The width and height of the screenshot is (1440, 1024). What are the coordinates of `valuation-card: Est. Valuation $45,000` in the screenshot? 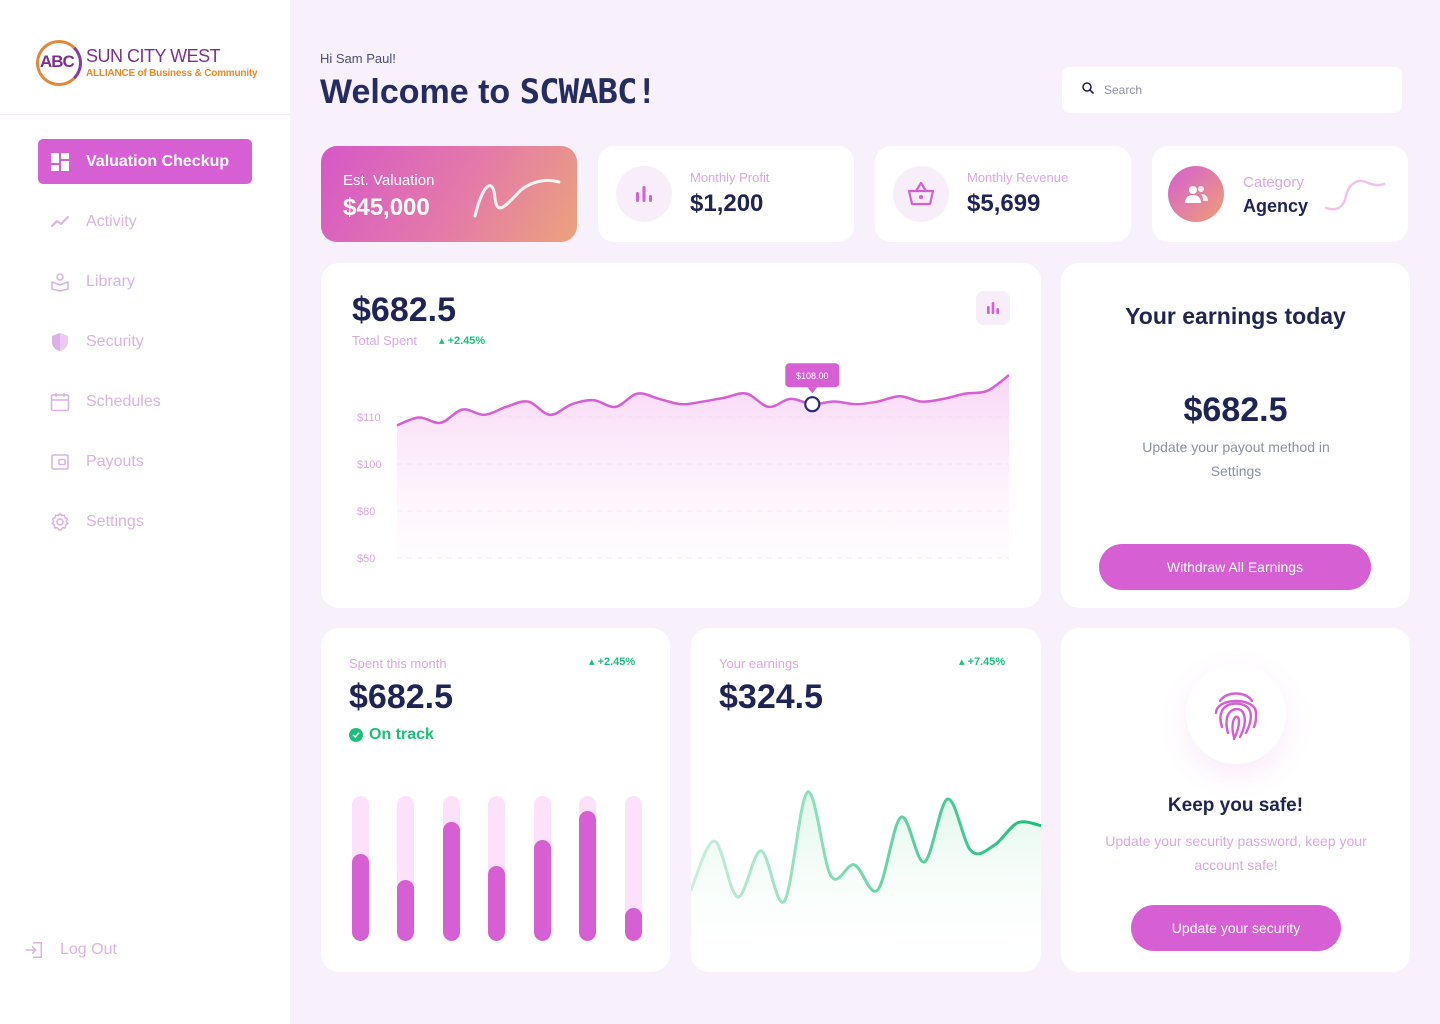 It's located at (449, 194).